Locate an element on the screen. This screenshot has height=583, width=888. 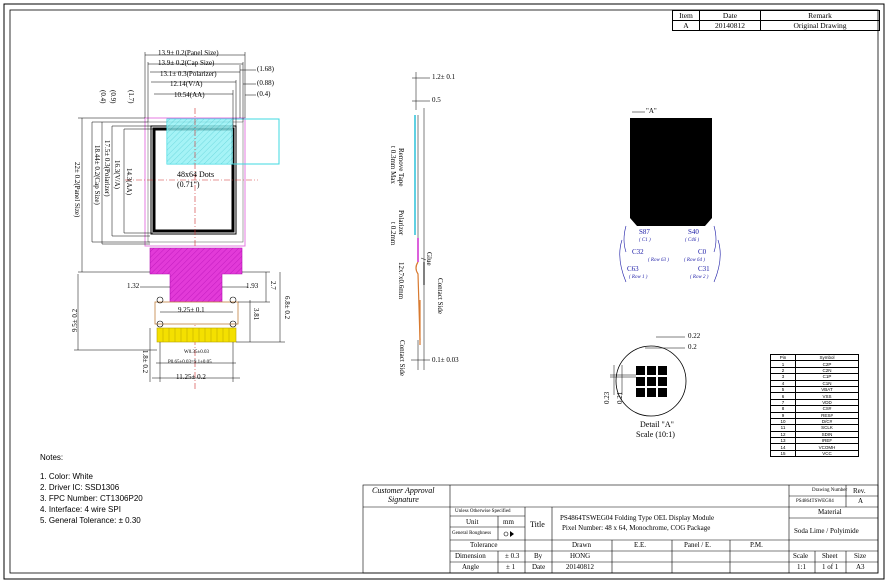
panel-label: Panel / E. is located at coordinates (698, 545).